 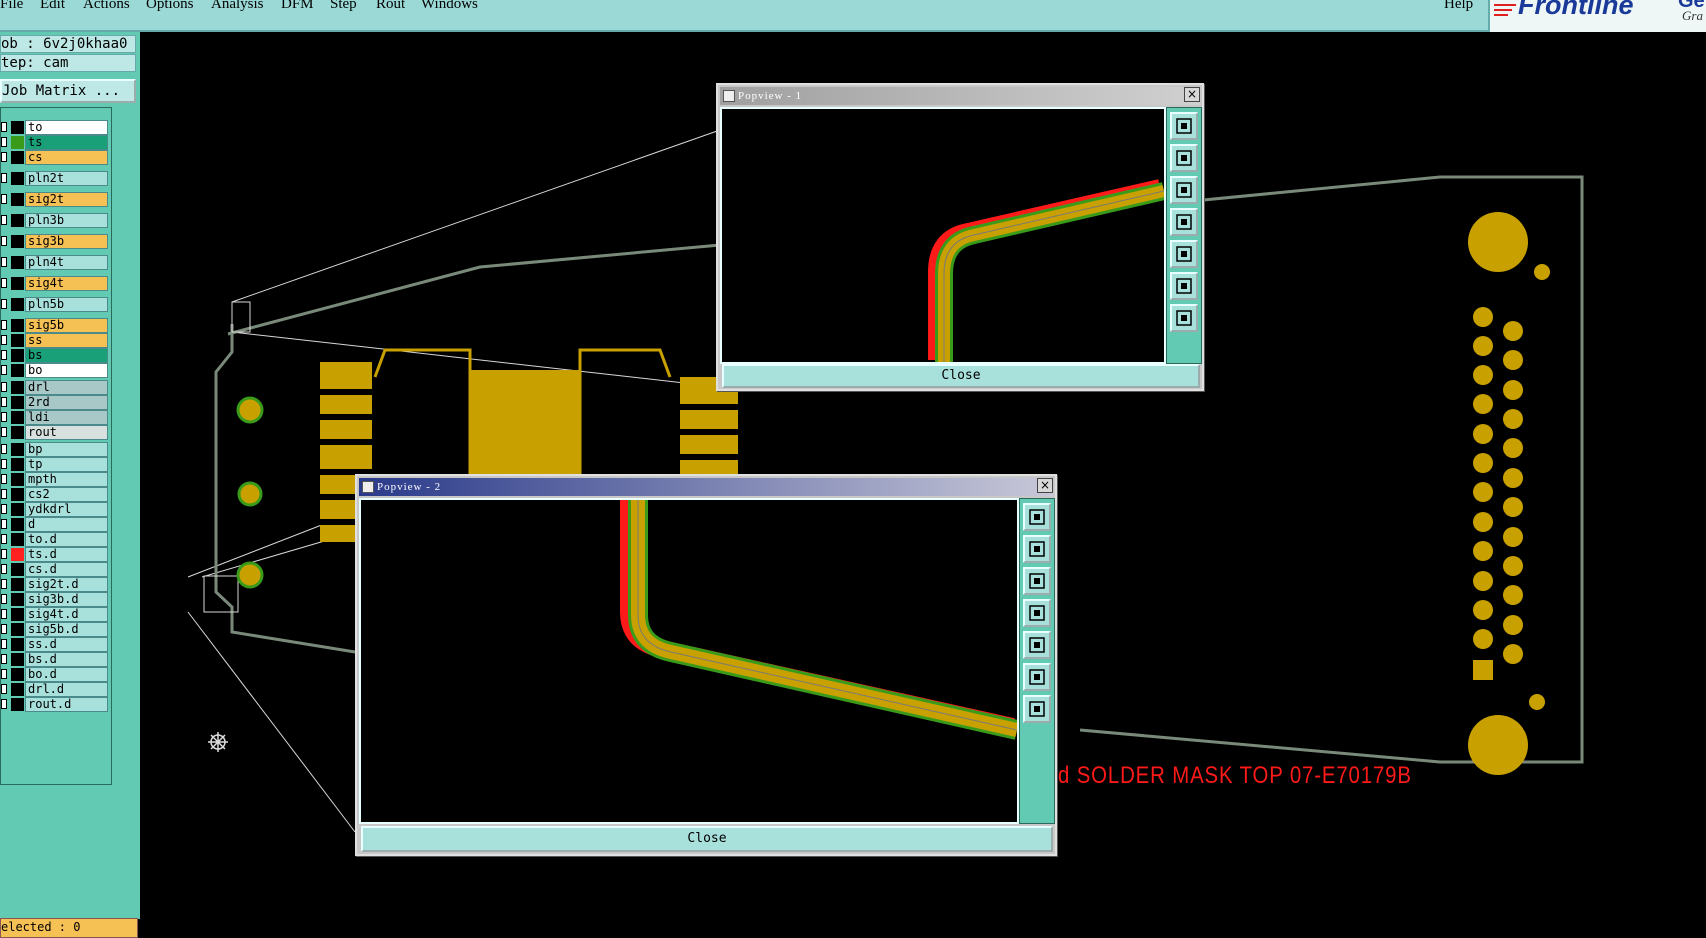 What do you see at coordinates (56, 220) in the screenshot?
I see `layer-row: pln3b` at bounding box center [56, 220].